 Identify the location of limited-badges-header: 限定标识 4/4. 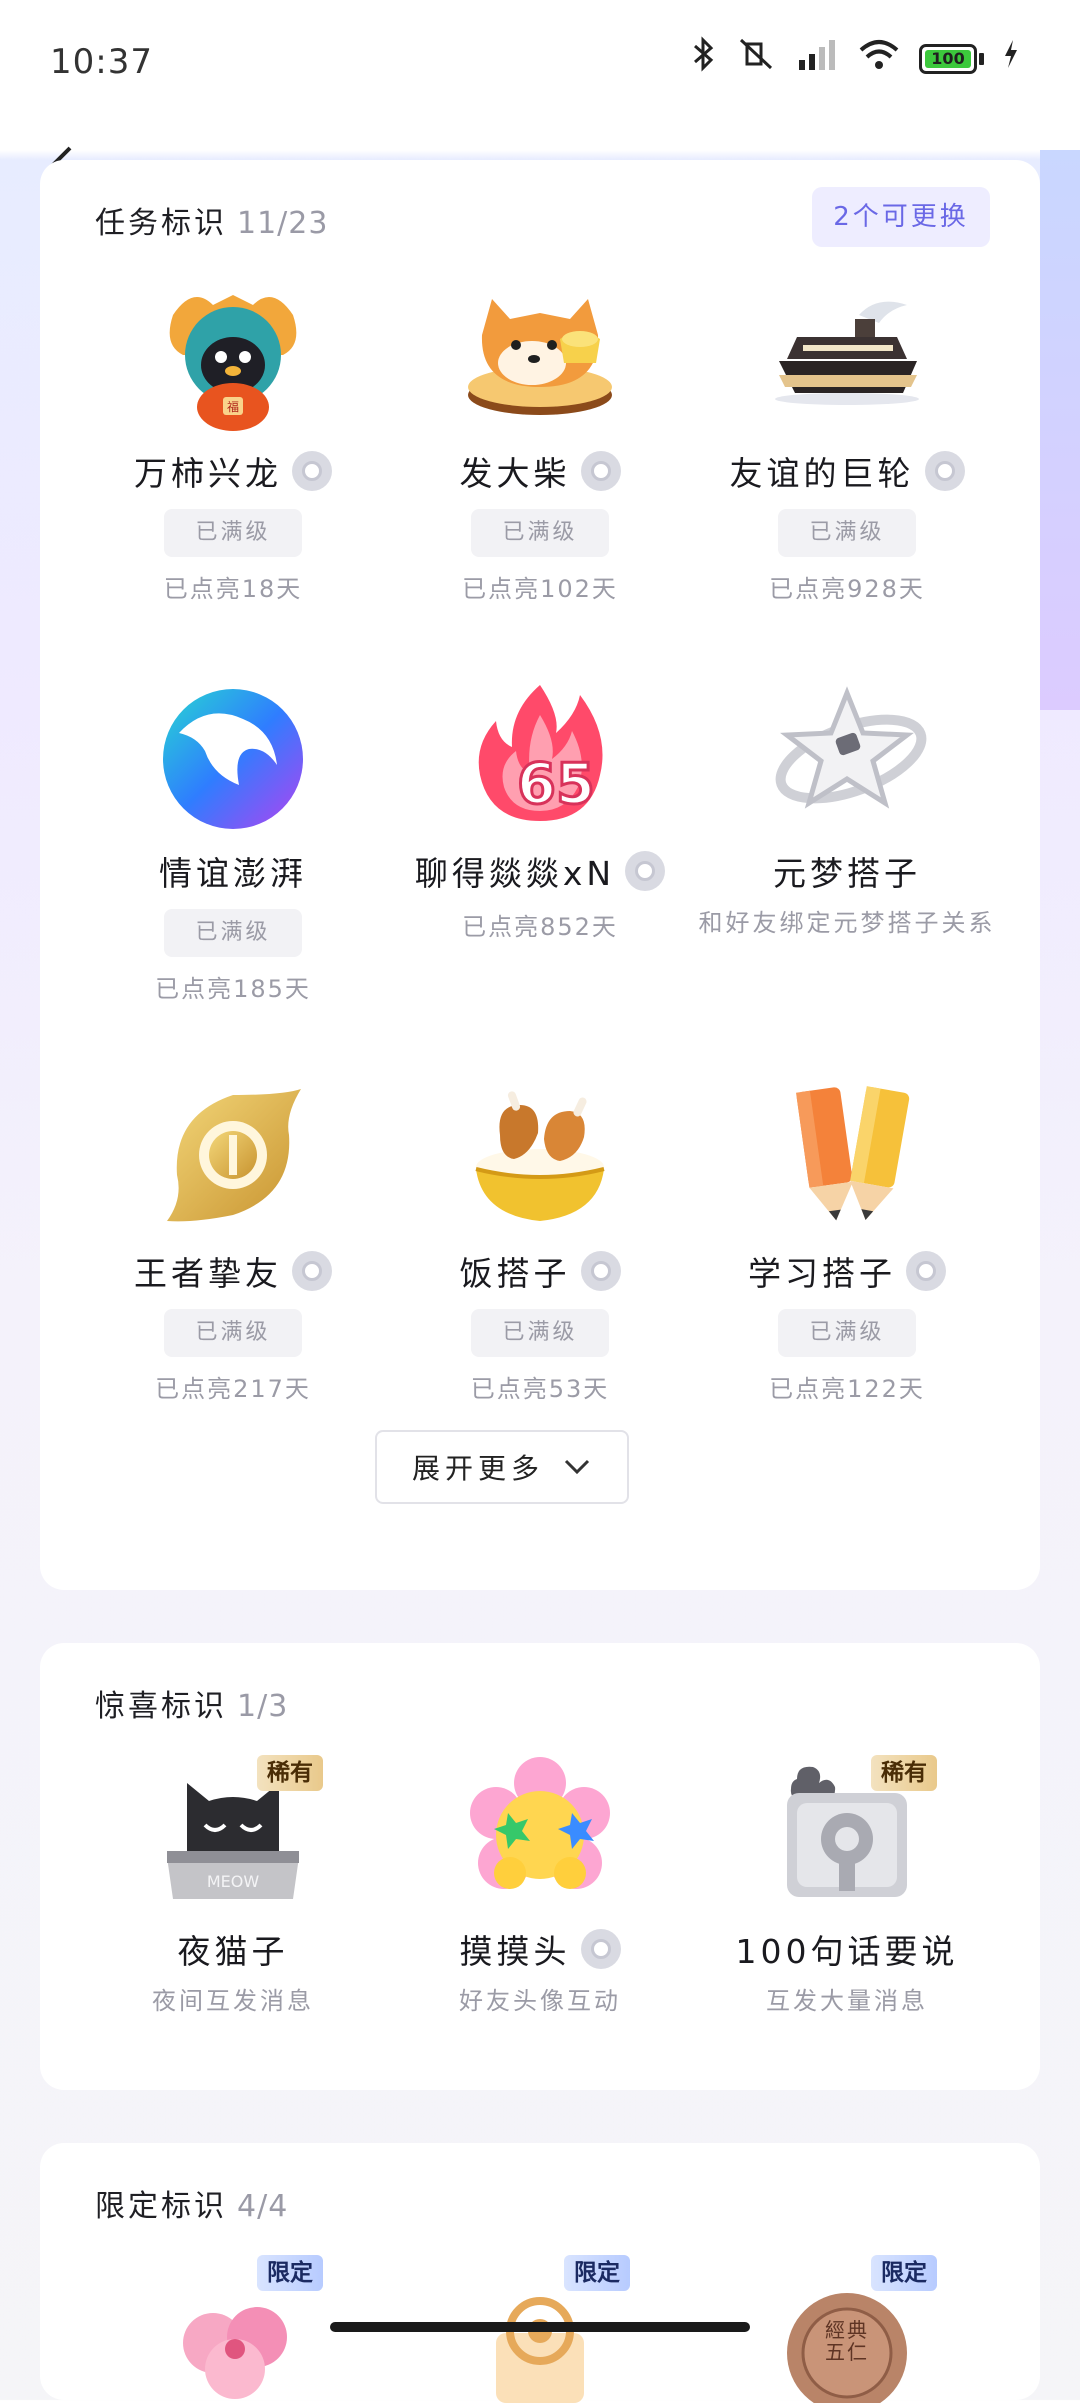
(191, 2203).